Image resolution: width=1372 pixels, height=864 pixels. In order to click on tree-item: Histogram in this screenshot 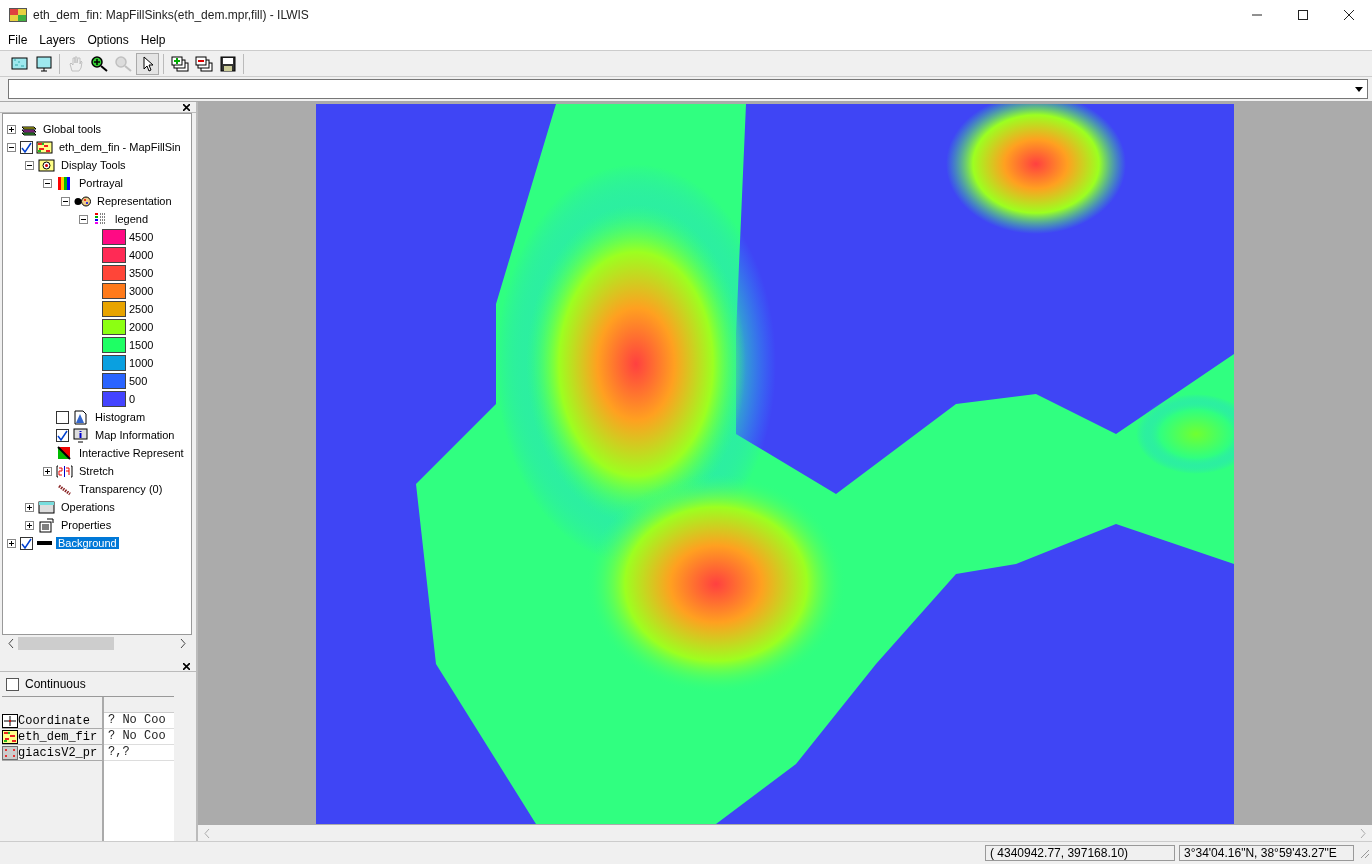, I will do `click(120, 417)`.